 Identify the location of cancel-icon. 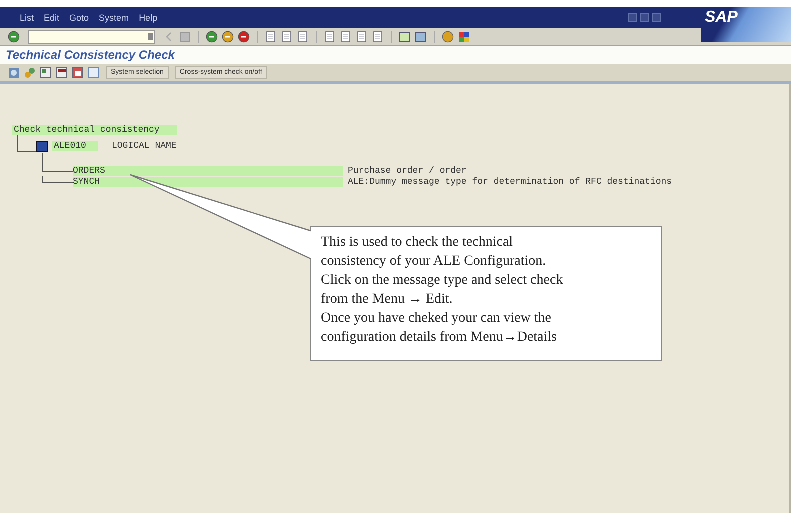
(244, 36).